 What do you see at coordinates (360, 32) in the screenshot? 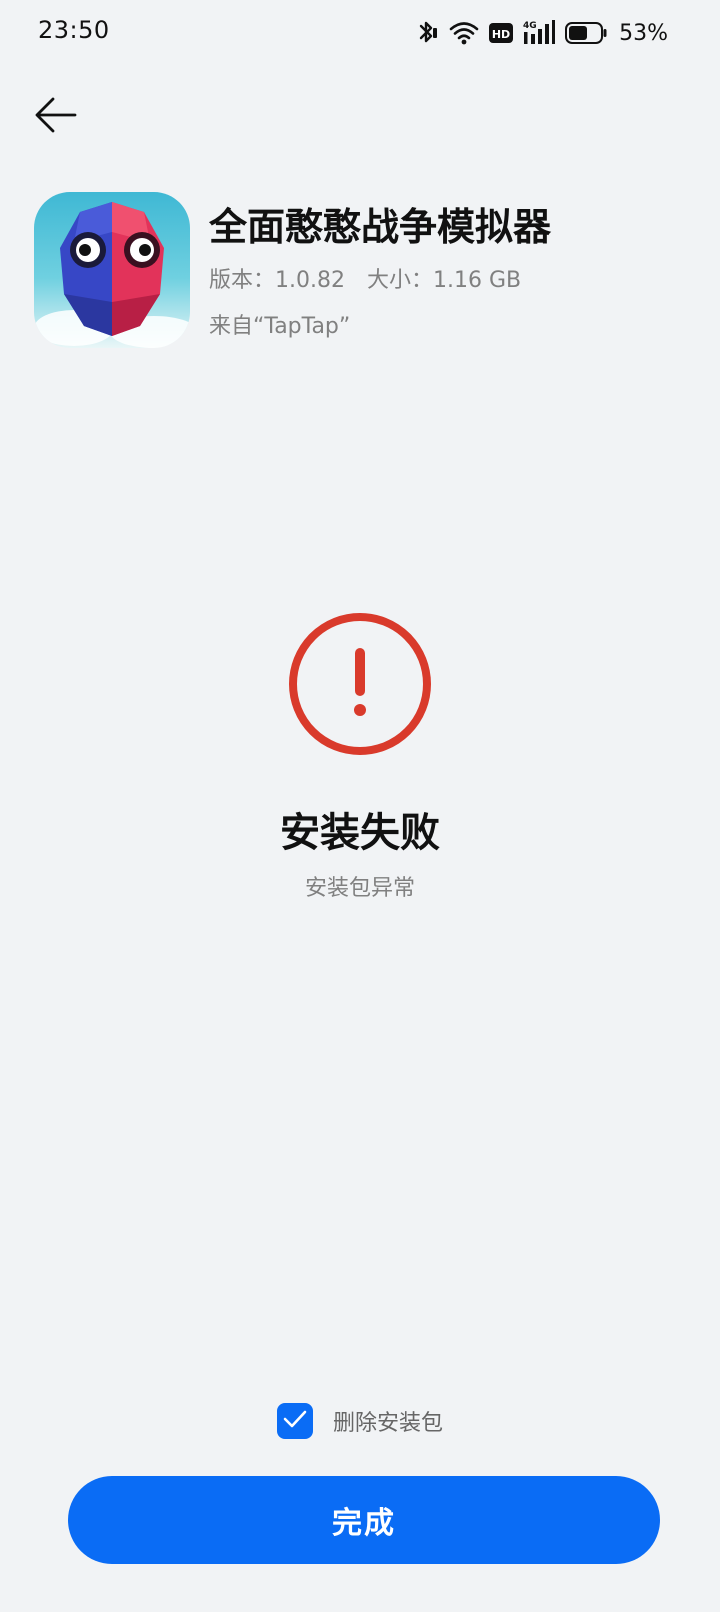
I see `status-bar: 23:50 HD 4G 53%` at bounding box center [360, 32].